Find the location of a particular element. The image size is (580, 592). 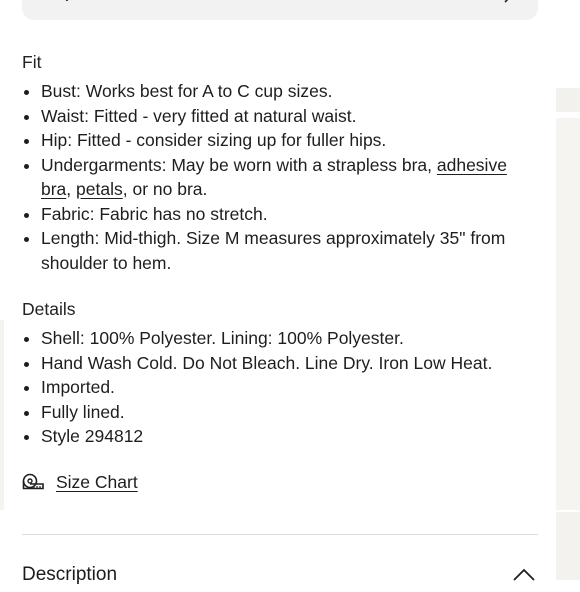

description-accordion: Description is located at coordinates (280, 577).